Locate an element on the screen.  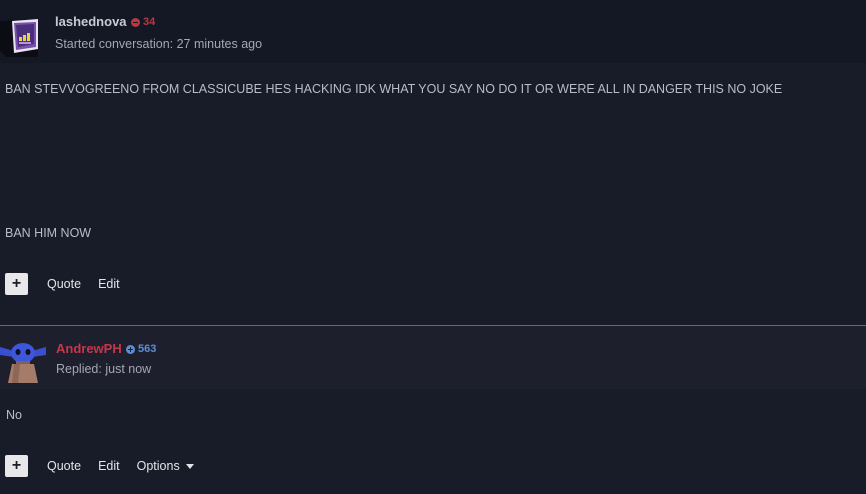
post-meta: Started conversation: 27 minutes ago is located at coordinates (159, 44).